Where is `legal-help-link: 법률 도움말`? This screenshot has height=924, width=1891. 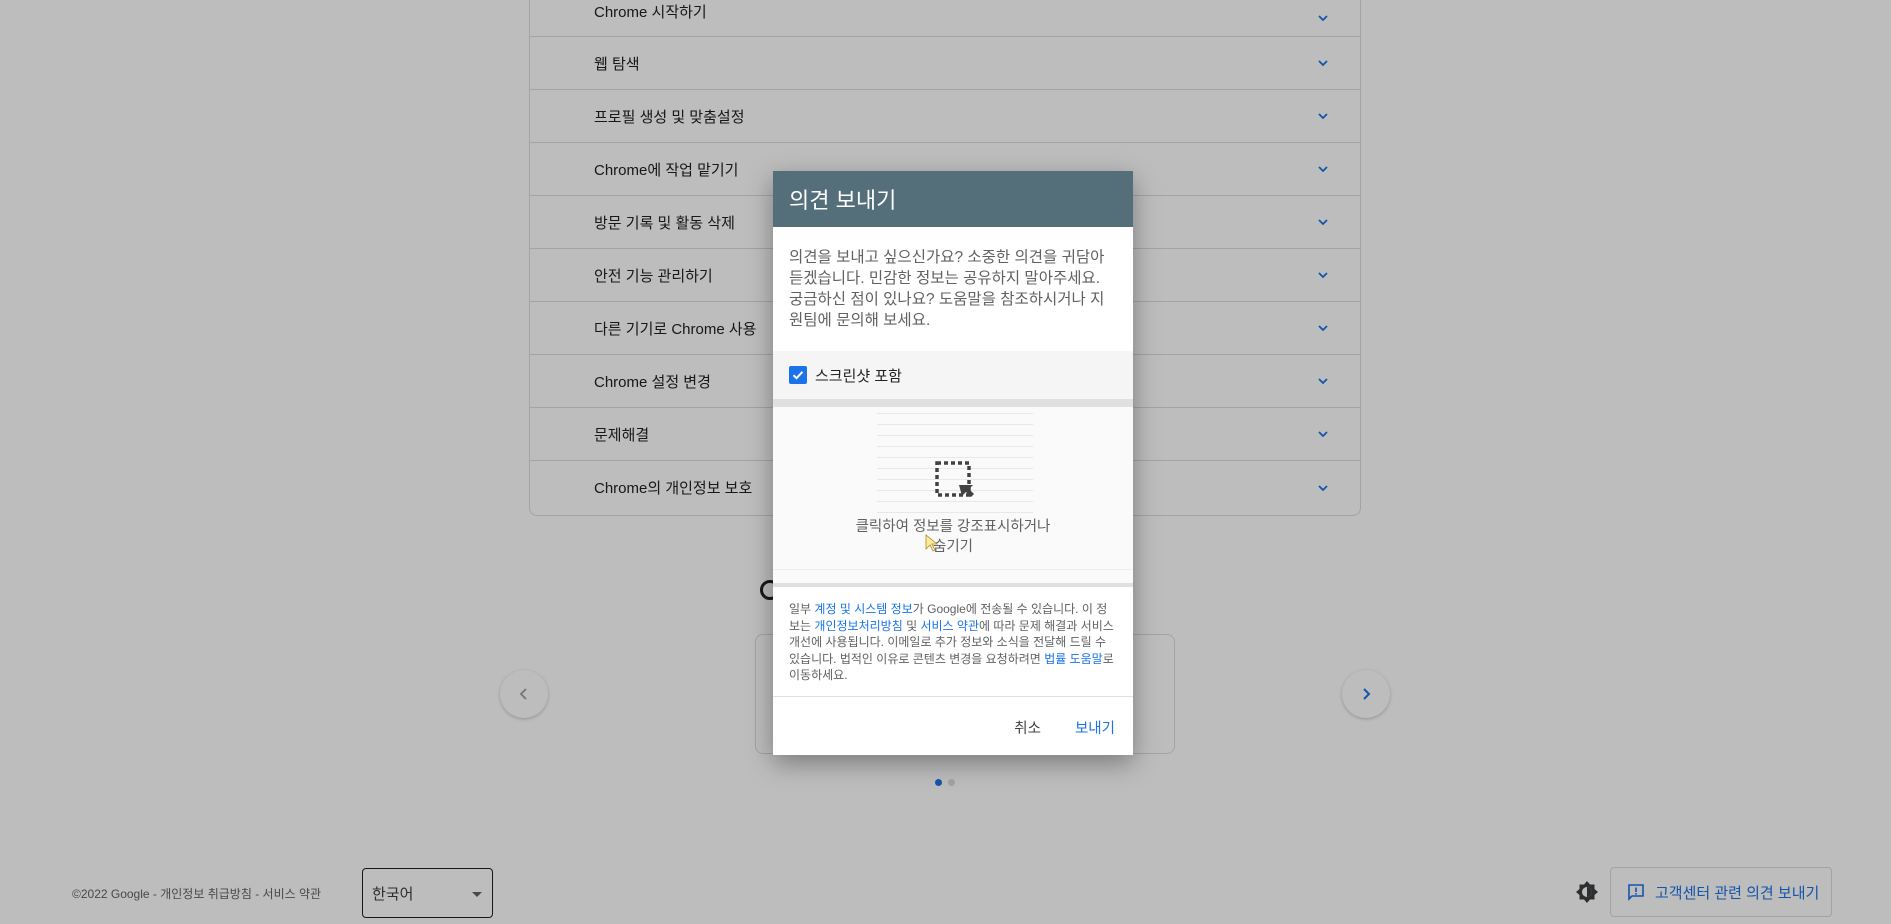 legal-help-link: 법률 도움말 is located at coordinates (1073, 659).